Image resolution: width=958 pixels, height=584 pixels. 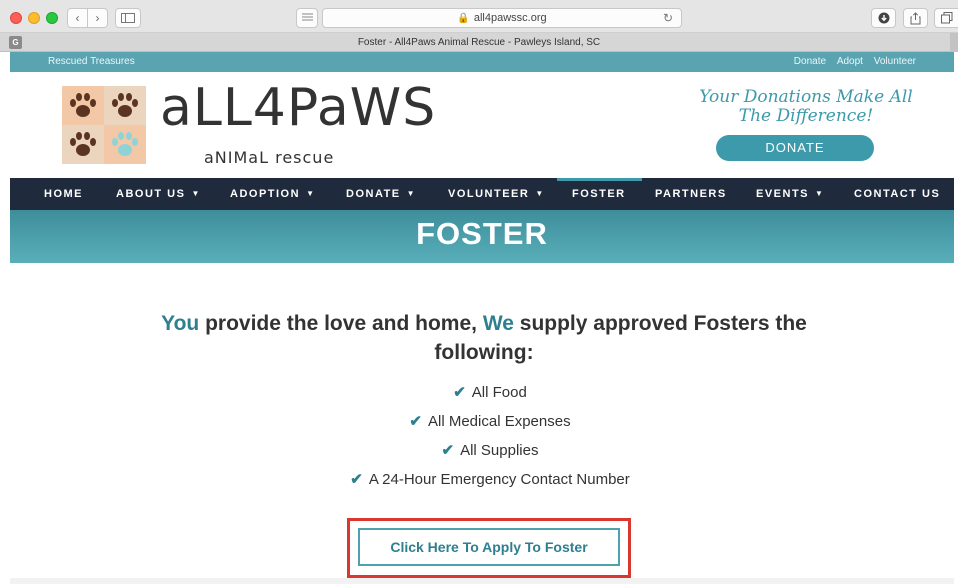 I want to click on site-tagline: aNIMaL rescue, so click(x=269, y=157).